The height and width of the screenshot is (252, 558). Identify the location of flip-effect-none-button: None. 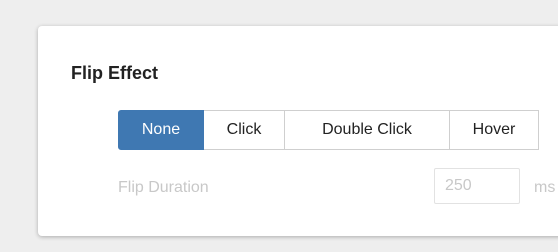
(161, 130).